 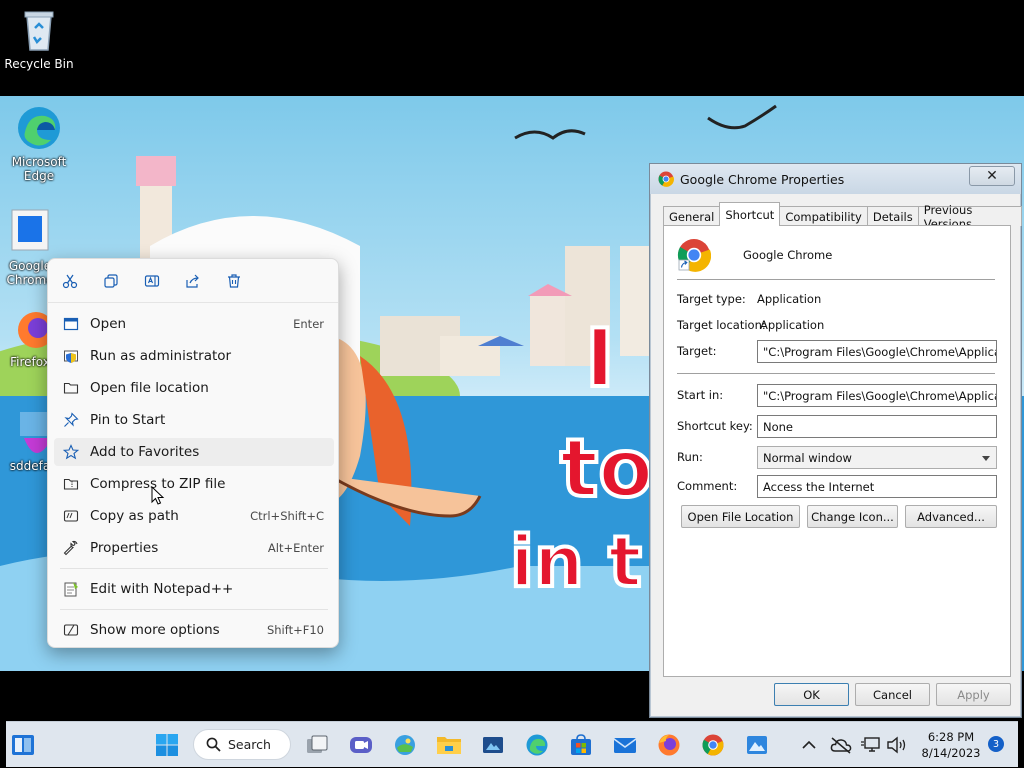 I want to click on shield-icon, so click(x=71, y=356).